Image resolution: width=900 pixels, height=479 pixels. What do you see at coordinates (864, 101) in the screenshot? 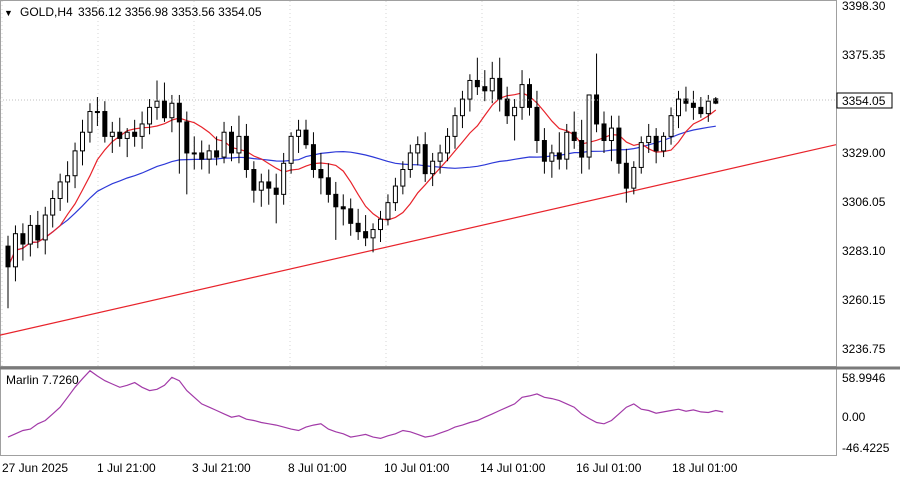
I see `current-price-tag: 3354.05` at bounding box center [864, 101].